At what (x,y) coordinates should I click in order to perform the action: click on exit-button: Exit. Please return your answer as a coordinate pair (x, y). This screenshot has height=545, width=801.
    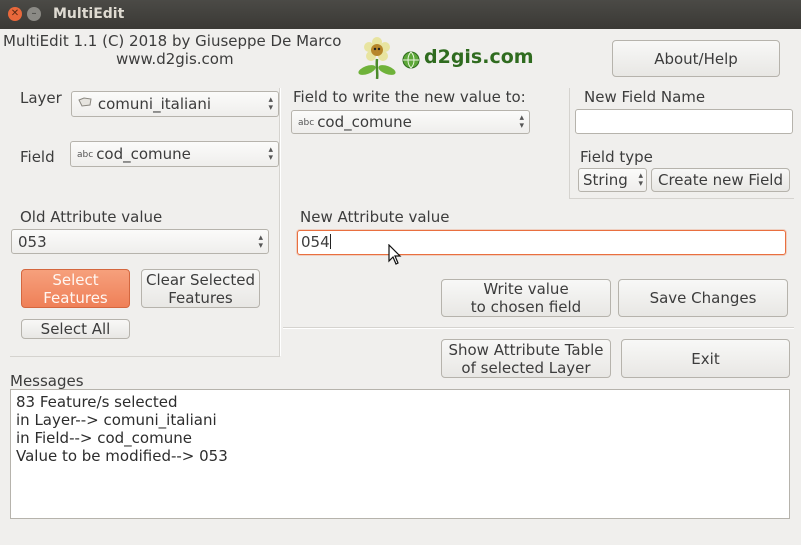
    Looking at the image, I should click on (705, 358).